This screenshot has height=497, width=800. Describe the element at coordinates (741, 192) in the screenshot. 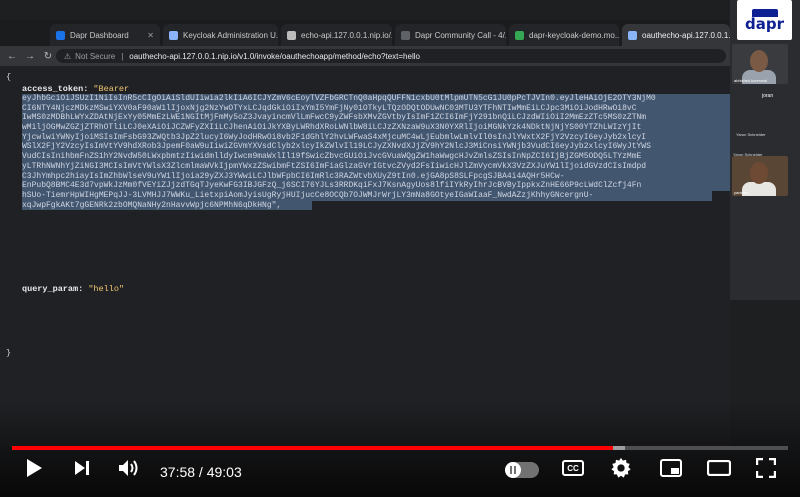

I see `participant-name: yaninan` at that location.